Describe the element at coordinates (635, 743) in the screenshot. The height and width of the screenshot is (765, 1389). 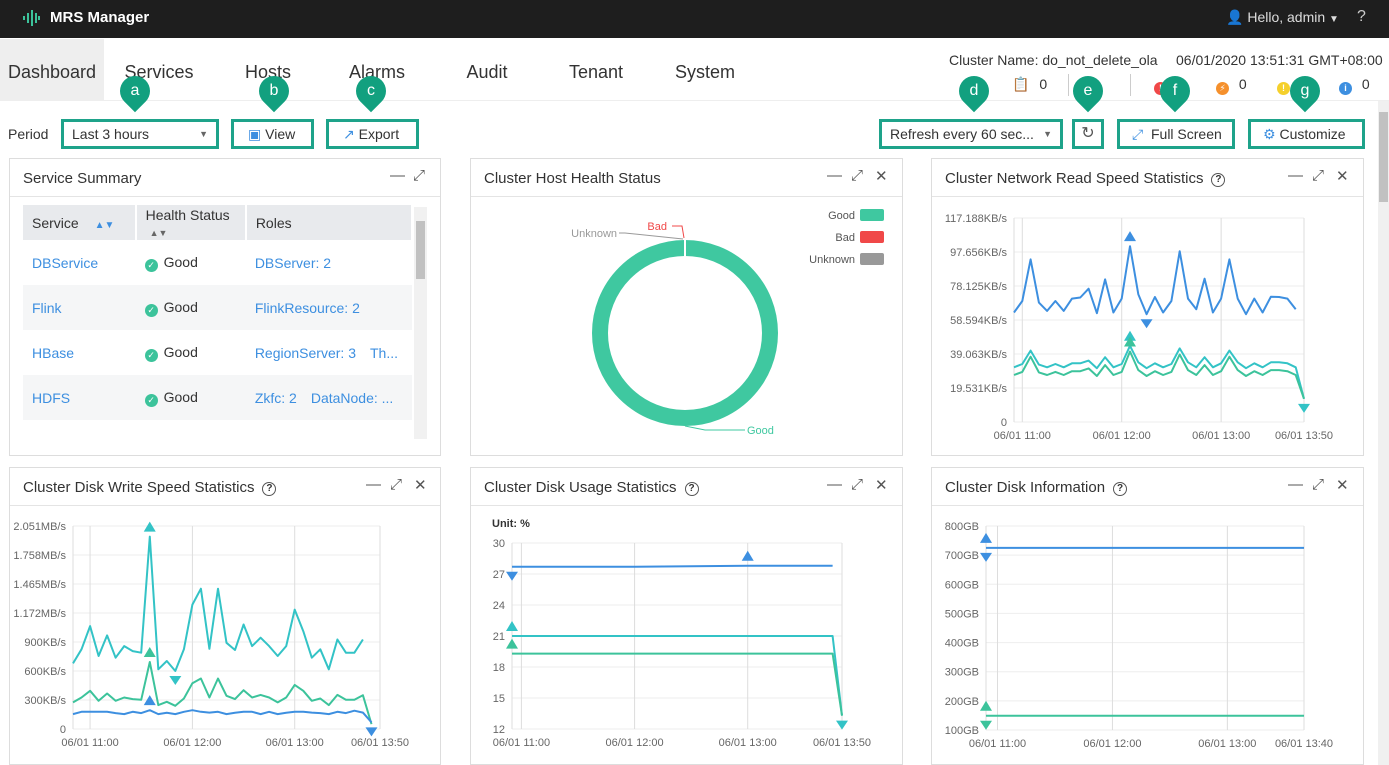
I see `x-tick-label: 06/01 12:00` at that location.